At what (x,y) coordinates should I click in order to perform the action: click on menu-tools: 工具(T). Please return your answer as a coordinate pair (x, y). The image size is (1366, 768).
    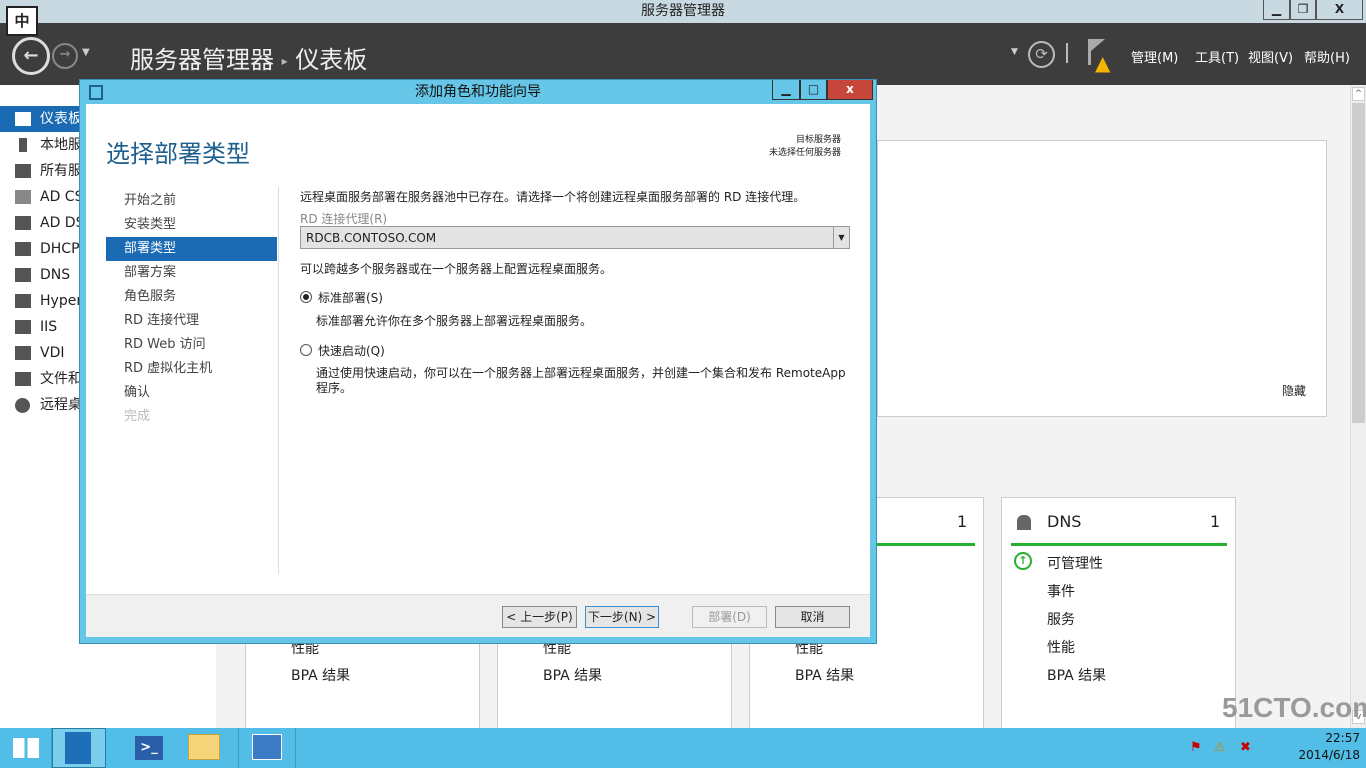
    Looking at the image, I should click on (1217, 56).